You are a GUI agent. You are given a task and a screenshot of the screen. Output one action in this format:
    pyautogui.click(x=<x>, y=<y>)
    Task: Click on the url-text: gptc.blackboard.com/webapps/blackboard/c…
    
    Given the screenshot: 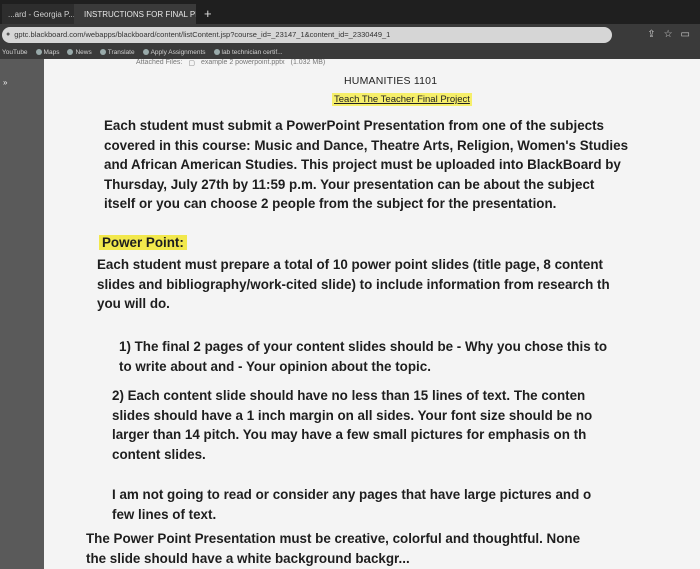 What is the action you would take?
    pyautogui.click(x=202, y=34)
    